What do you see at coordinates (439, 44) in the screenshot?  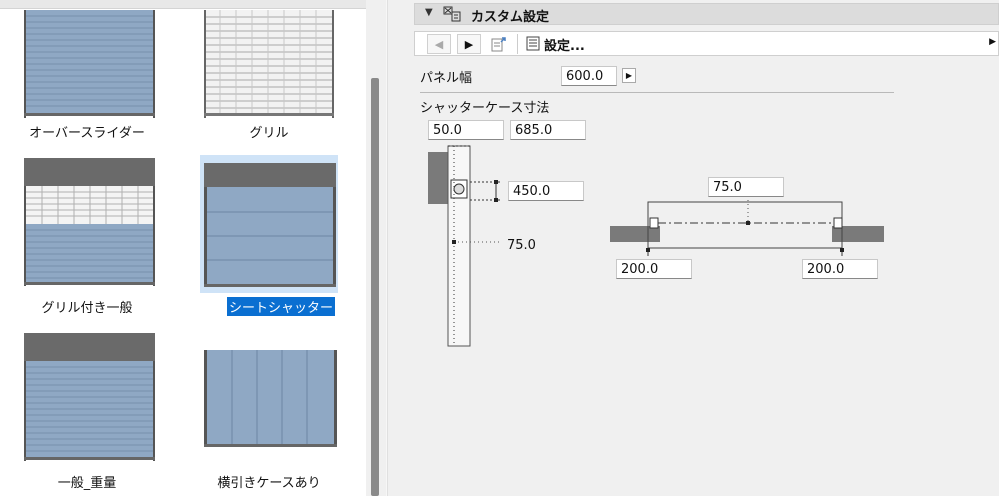 I see `prev-arrow-icon: ◀` at bounding box center [439, 44].